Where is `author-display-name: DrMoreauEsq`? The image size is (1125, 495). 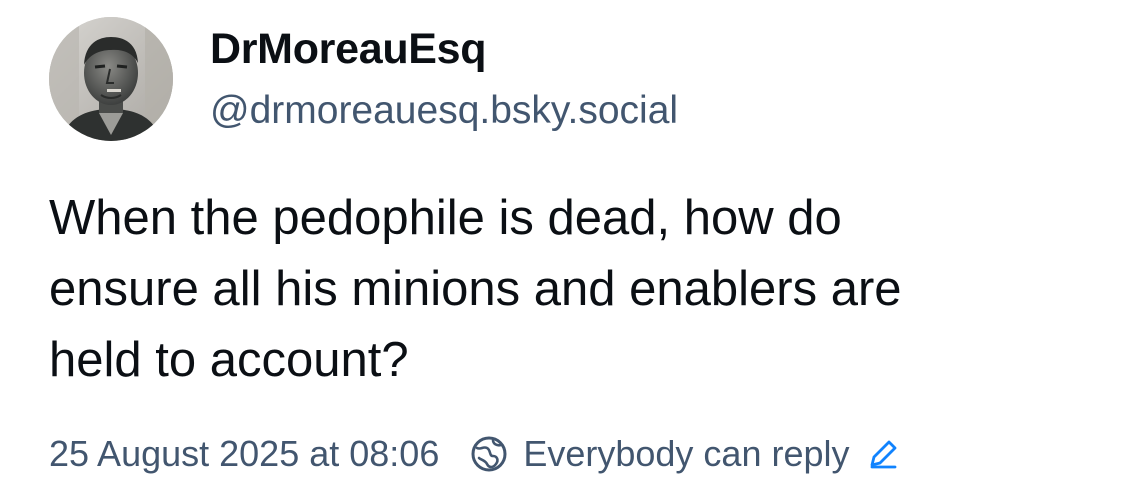
author-display-name: DrMoreauEsq is located at coordinates (348, 49).